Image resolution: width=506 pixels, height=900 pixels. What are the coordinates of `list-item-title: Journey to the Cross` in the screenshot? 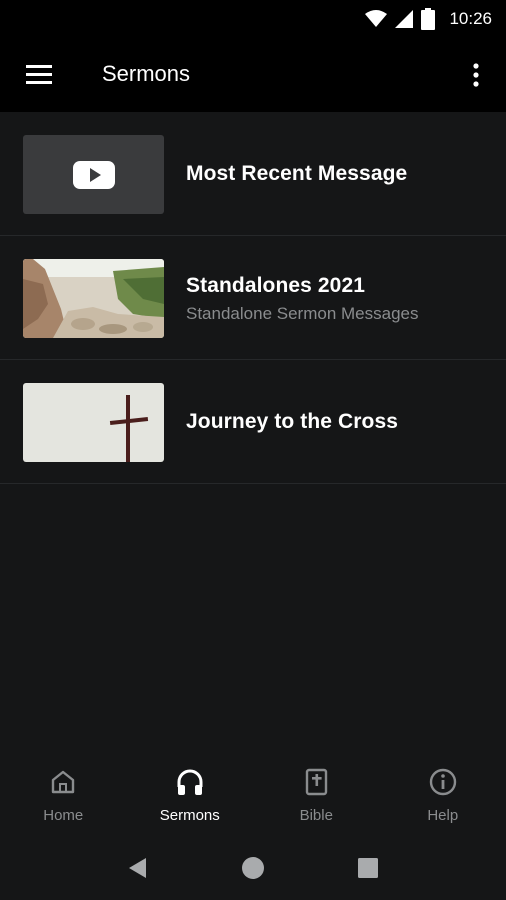 It's located at (292, 421).